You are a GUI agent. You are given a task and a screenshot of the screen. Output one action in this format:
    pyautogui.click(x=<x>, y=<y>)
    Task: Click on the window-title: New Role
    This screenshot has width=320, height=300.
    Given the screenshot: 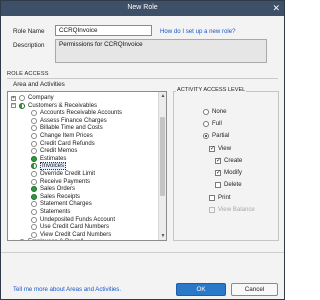 What is the action you would take?
    pyautogui.click(x=142, y=7)
    